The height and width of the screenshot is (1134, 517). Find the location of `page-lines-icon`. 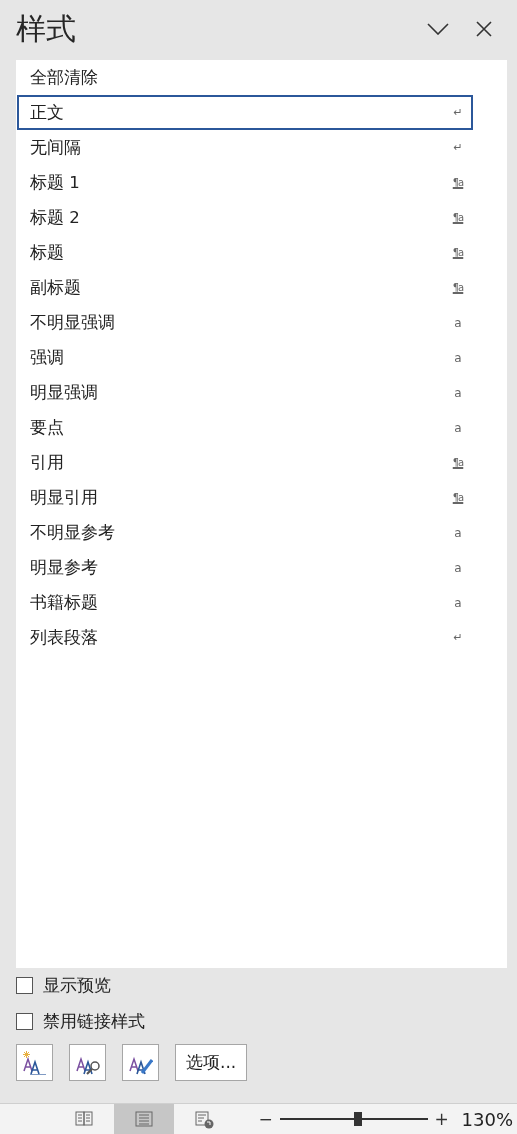

page-lines-icon is located at coordinates (143, 1119).